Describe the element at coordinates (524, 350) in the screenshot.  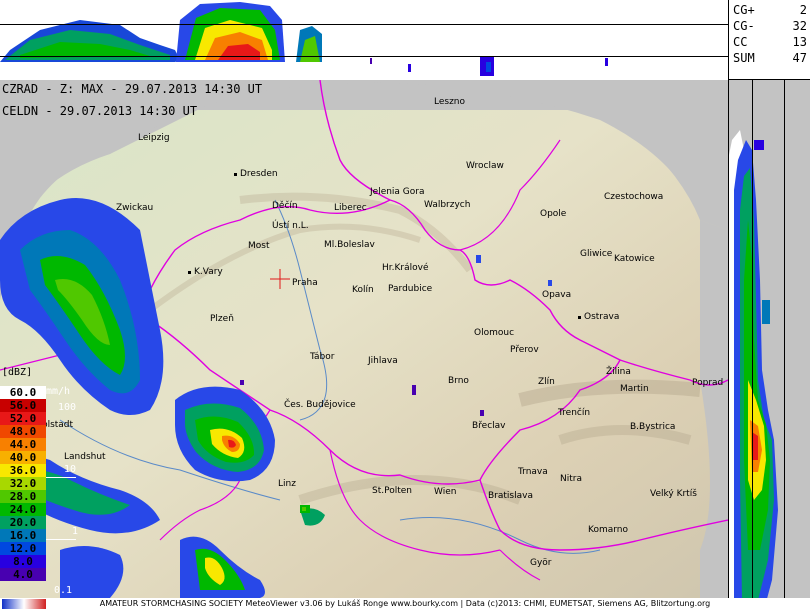
I see `city-label: Přerov` at that location.